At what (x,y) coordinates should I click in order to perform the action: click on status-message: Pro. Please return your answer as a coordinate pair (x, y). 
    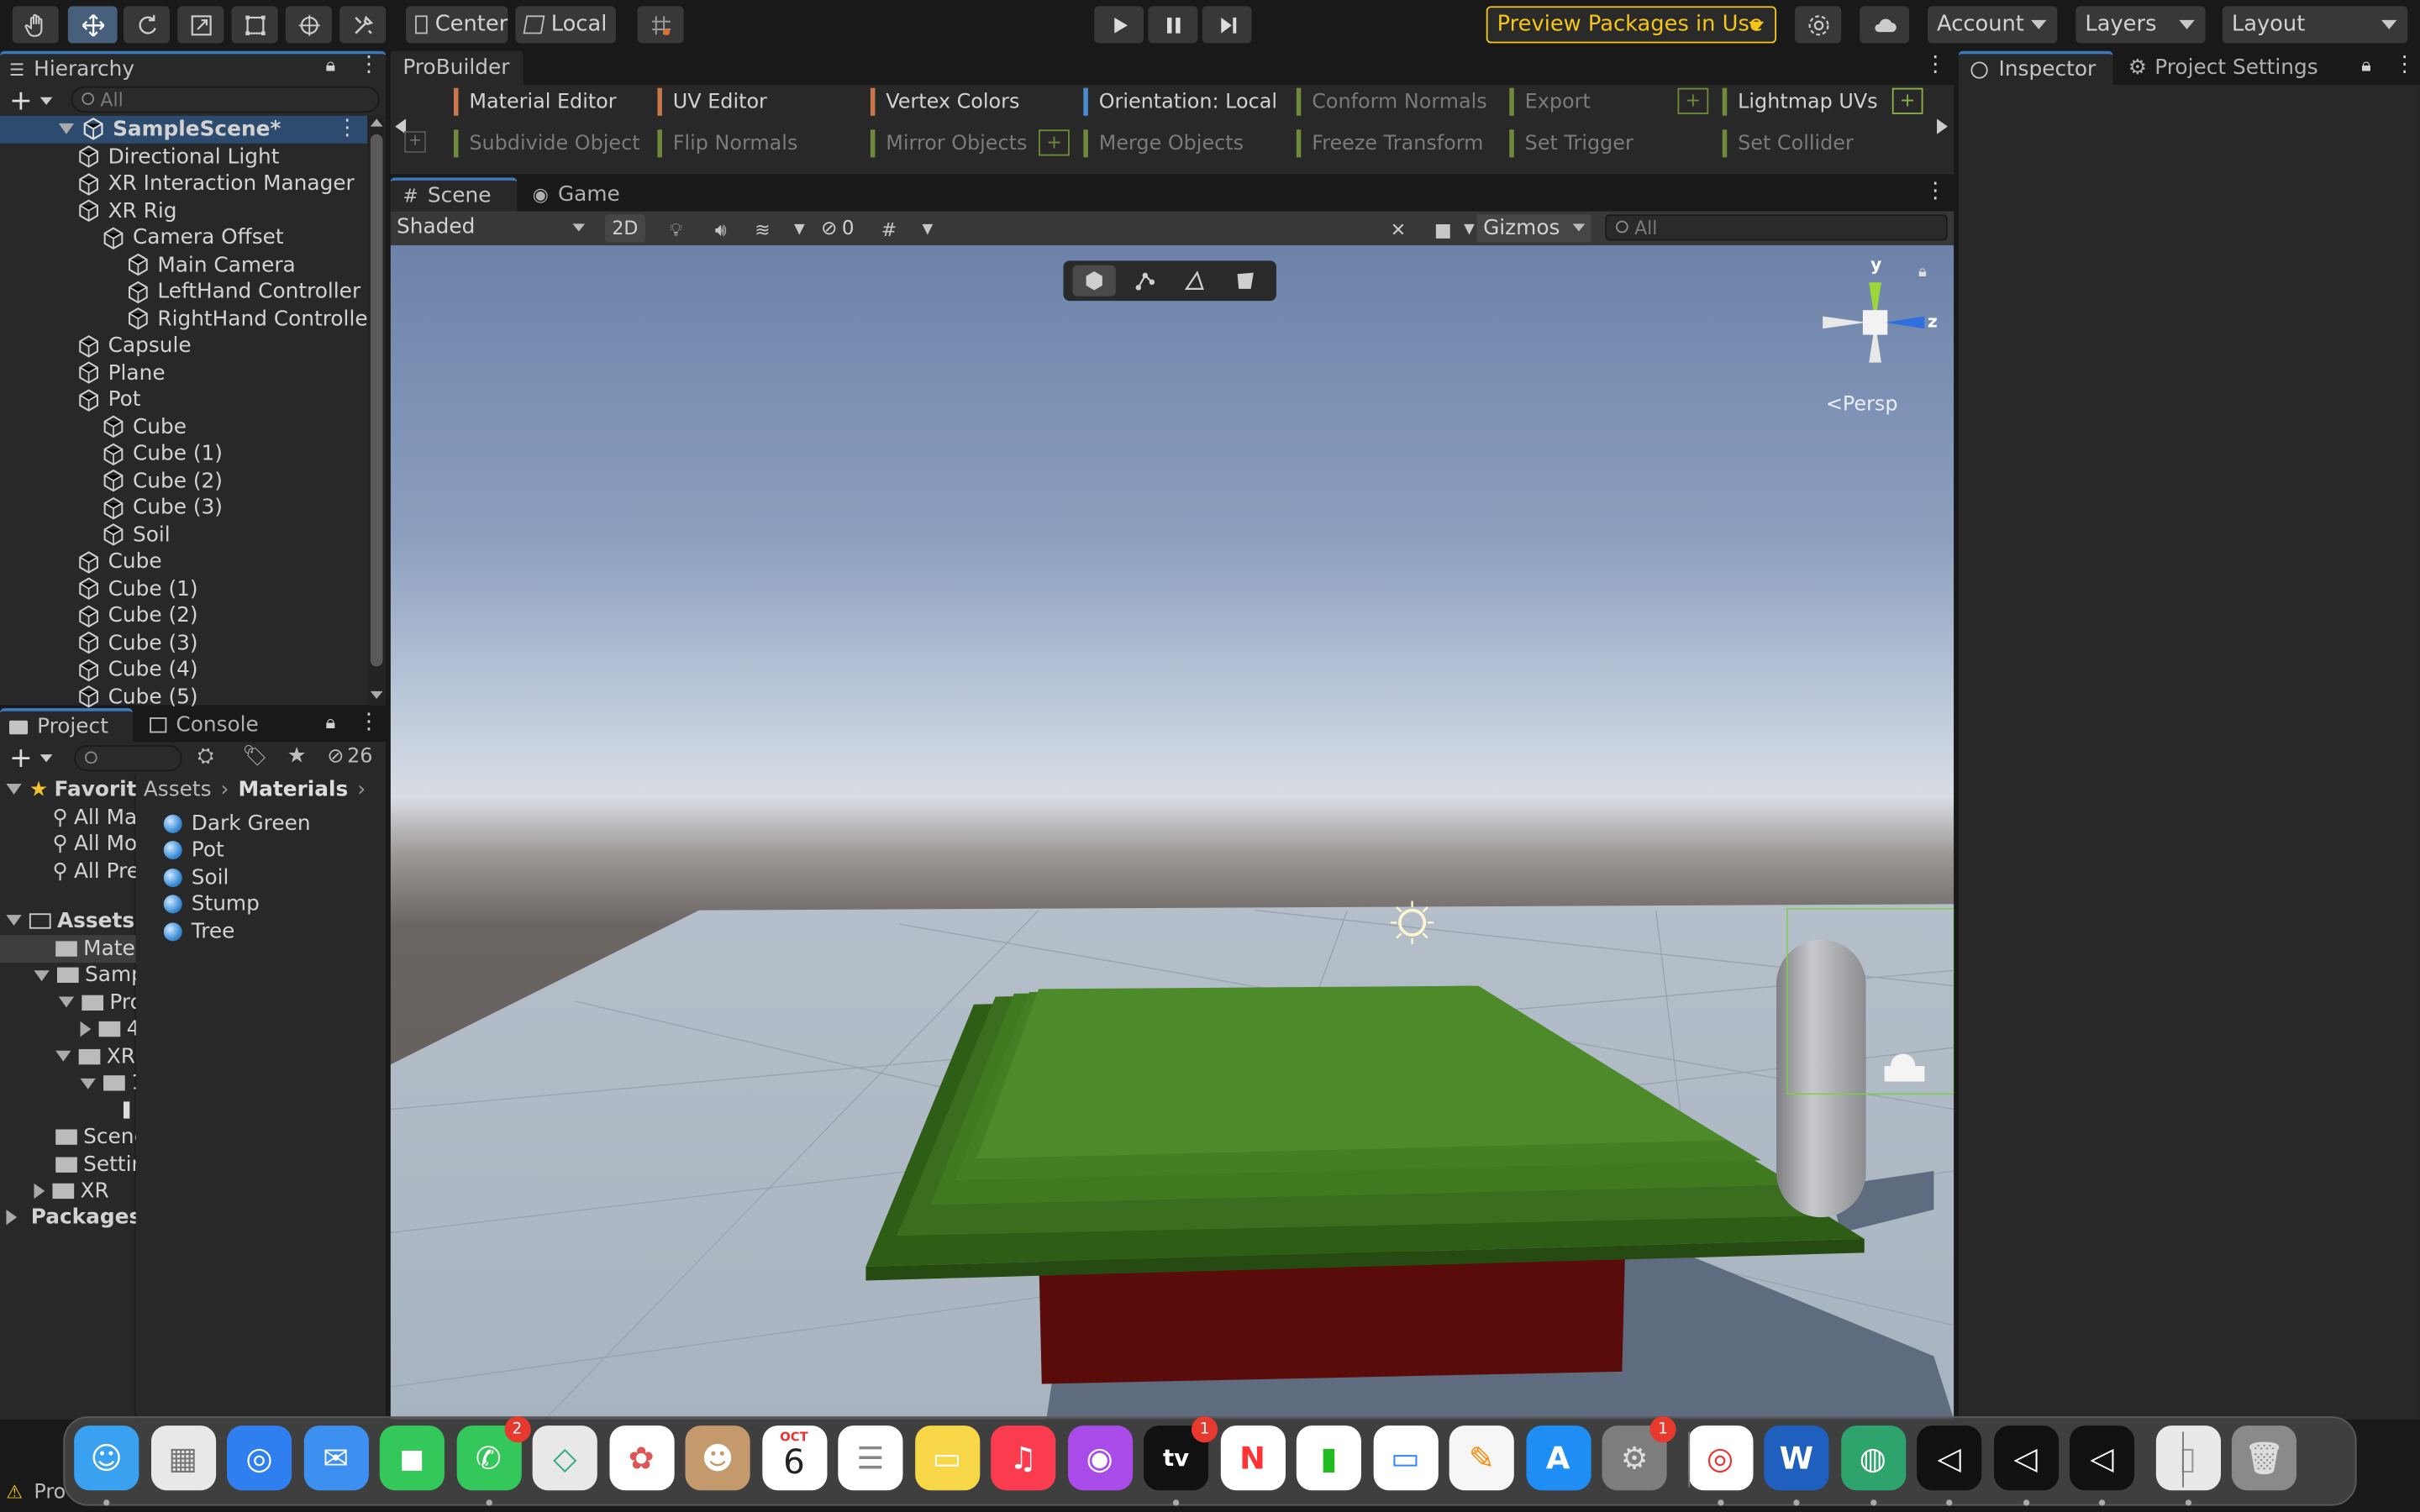
    Looking at the image, I should click on (50, 1492).